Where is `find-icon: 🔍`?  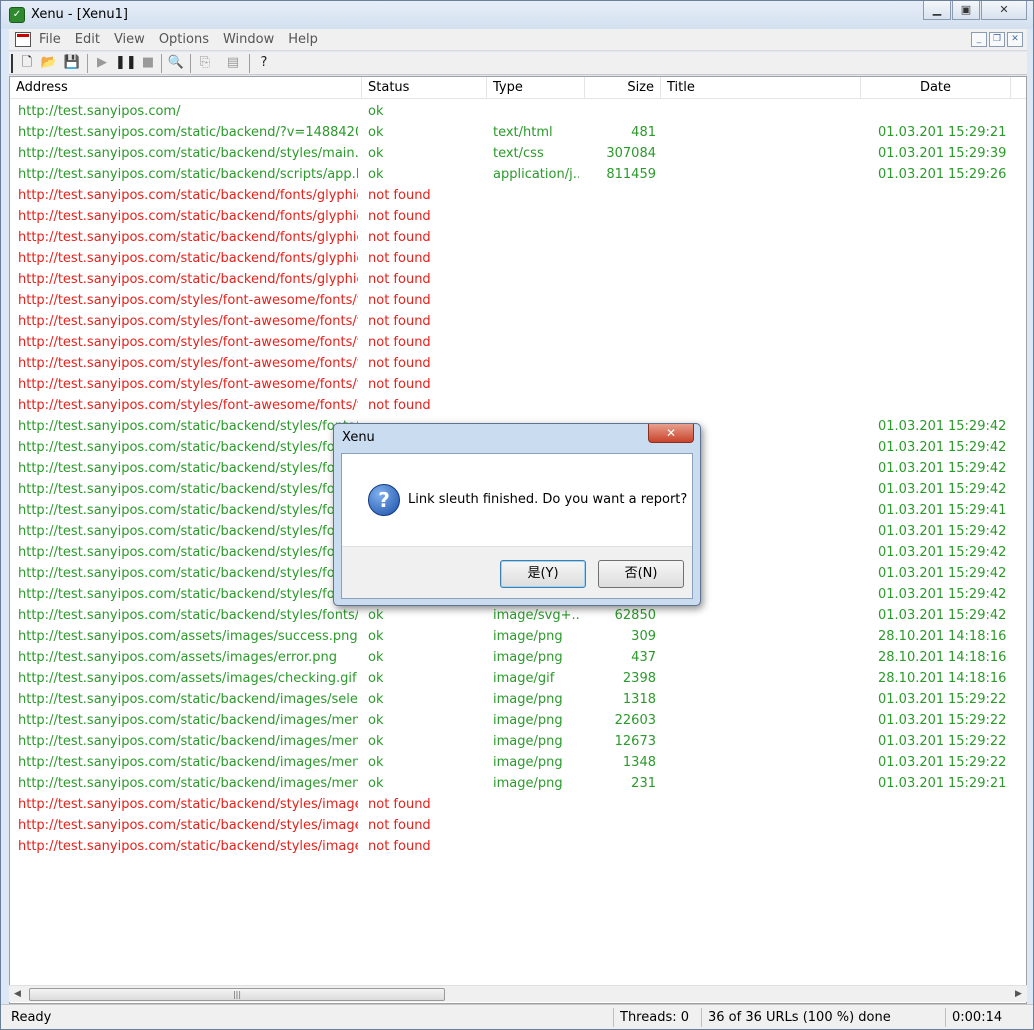
find-icon: 🔍 is located at coordinates (176, 63).